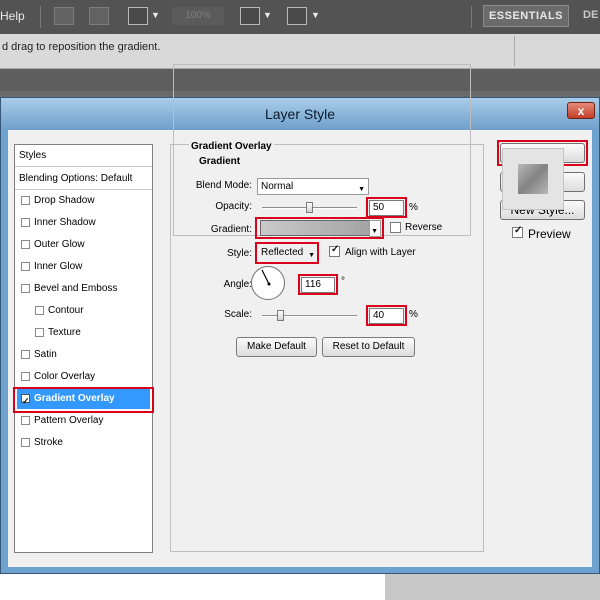  Describe the element at coordinates (287, 253) in the screenshot. I see `highlight-style` at that location.